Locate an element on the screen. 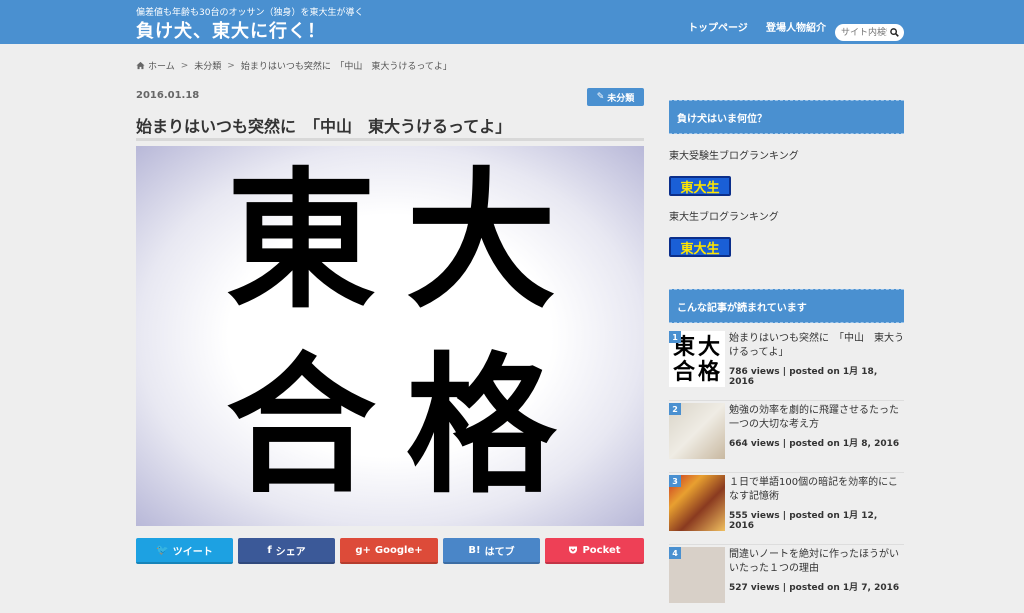  view-count: 555 views is located at coordinates (754, 516).